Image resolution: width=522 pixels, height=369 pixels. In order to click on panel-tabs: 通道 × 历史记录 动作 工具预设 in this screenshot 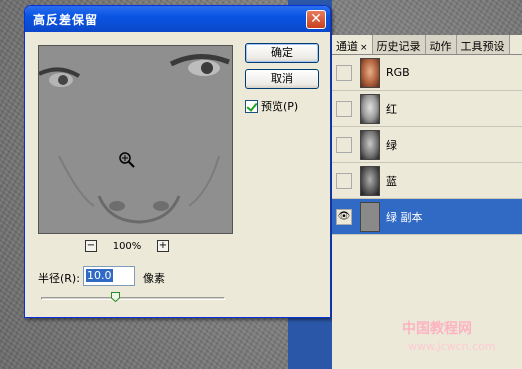, I will do `click(427, 45)`.